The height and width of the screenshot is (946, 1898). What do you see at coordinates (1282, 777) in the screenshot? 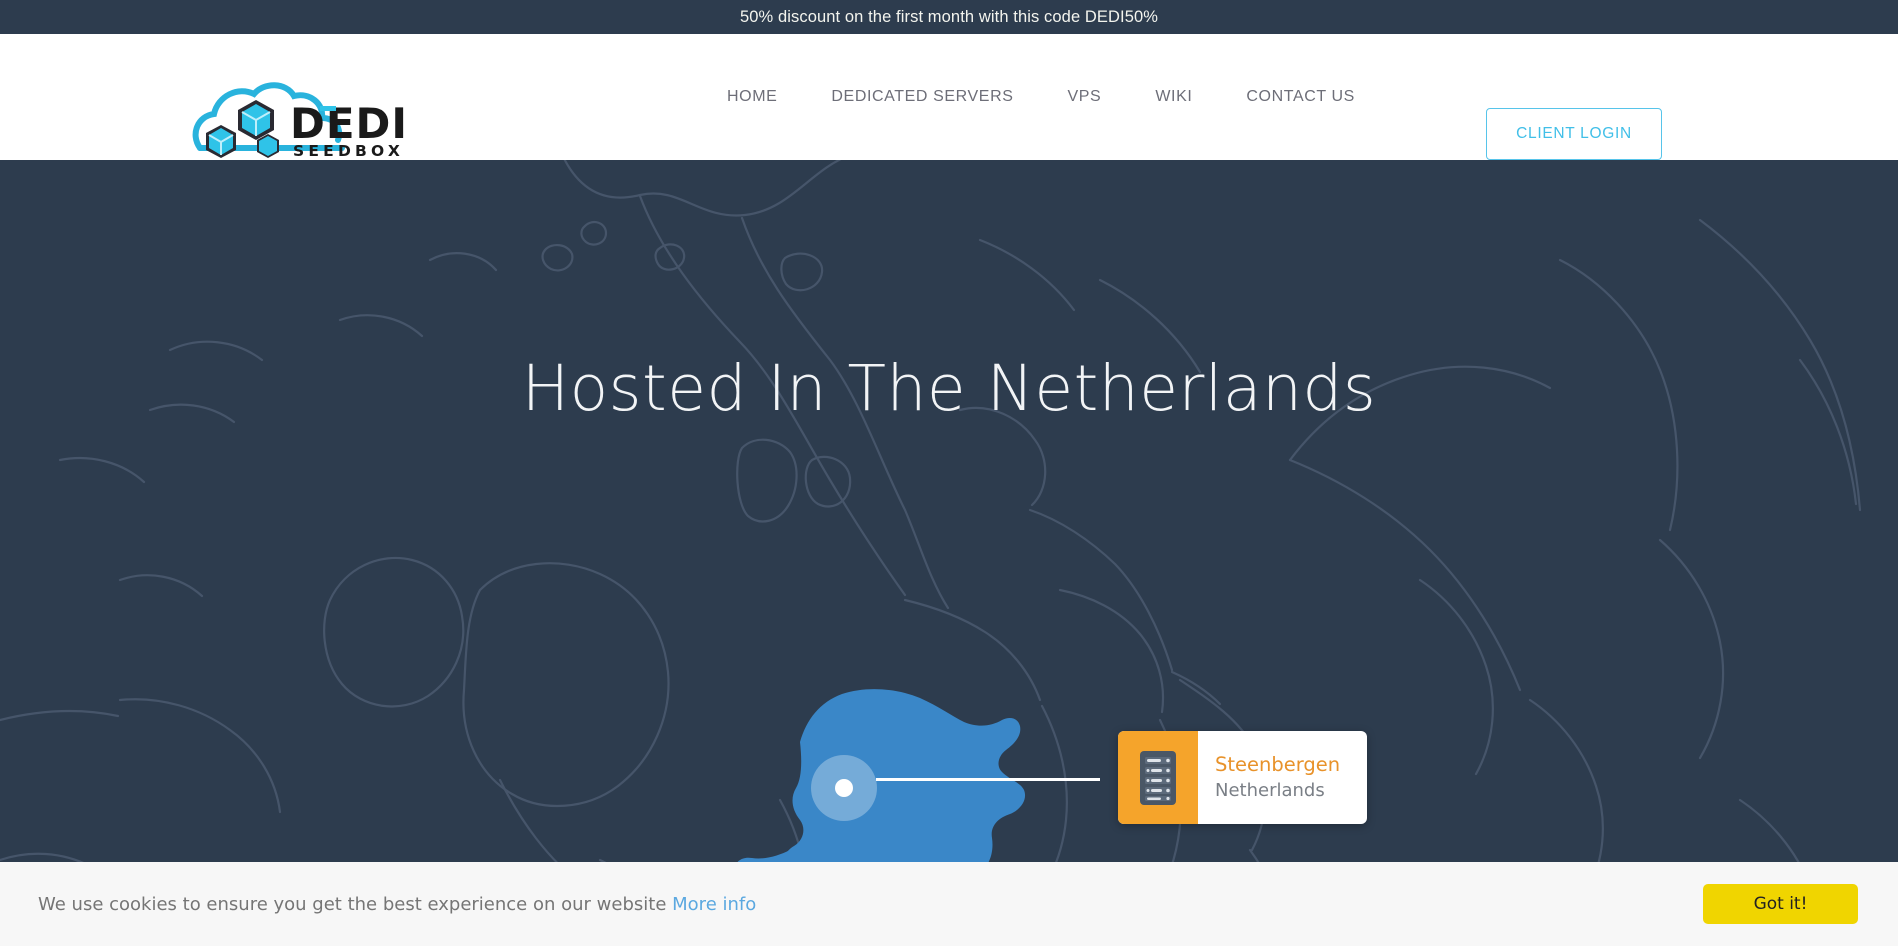
I see `location-card-text: Steenbergen Netherlands` at bounding box center [1282, 777].